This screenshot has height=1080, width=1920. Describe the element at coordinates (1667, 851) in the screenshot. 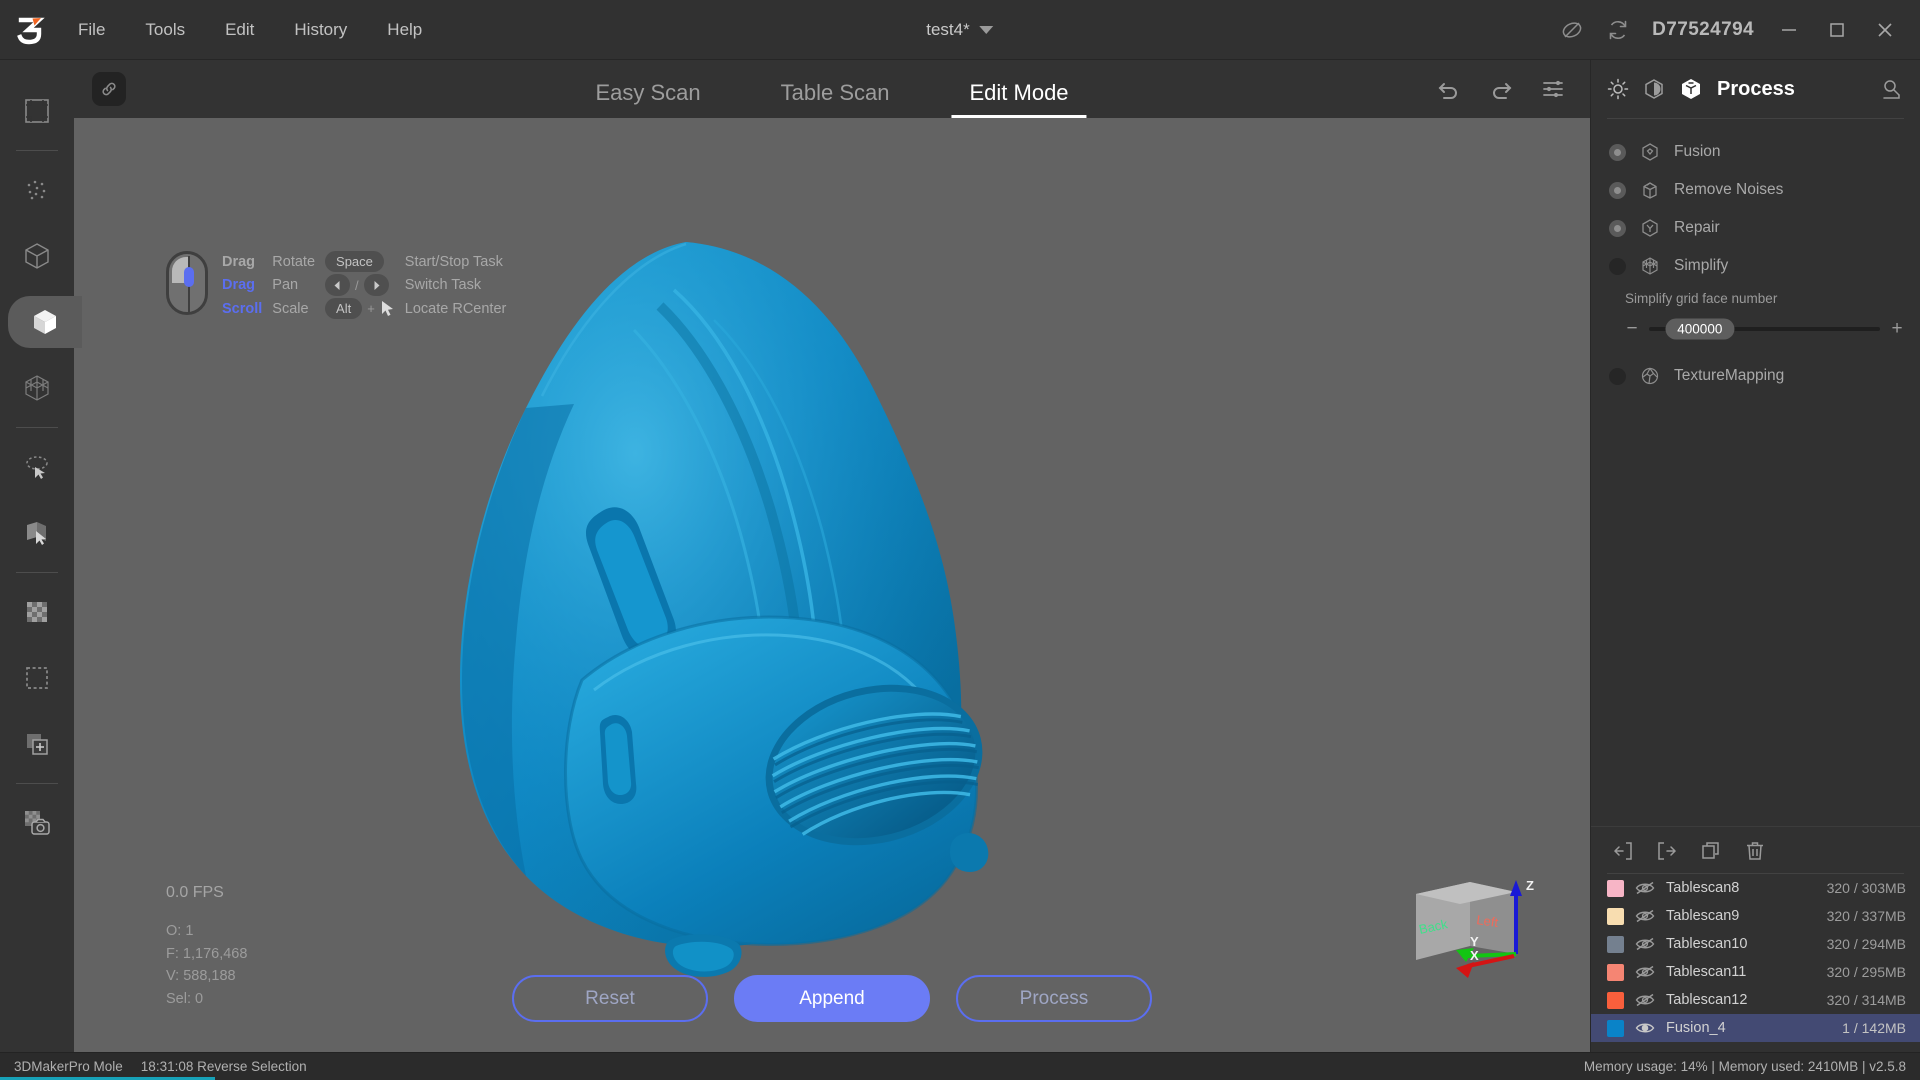

I see `export-icon` at that location.